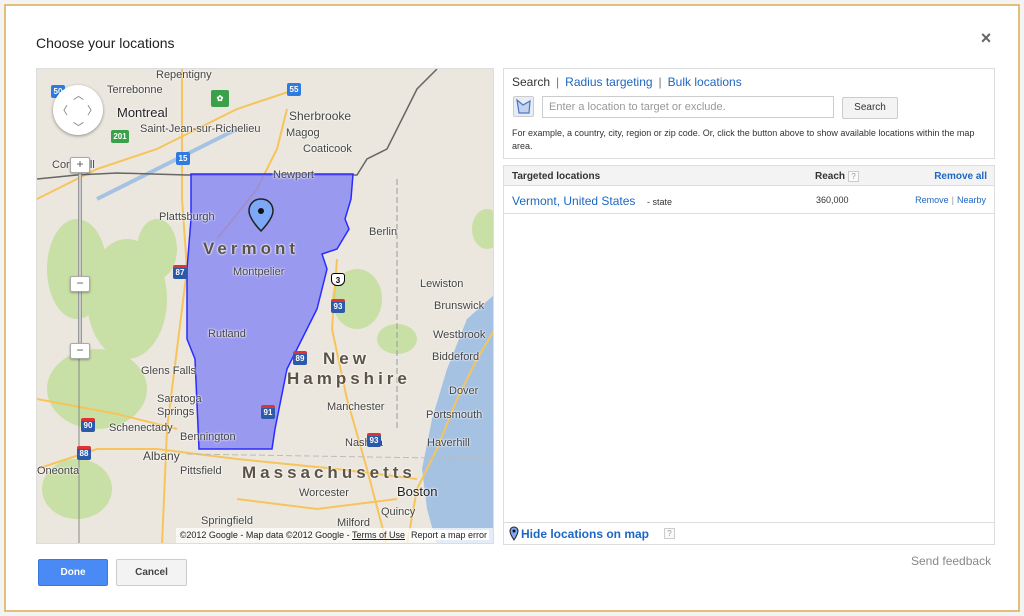 Image resolution: width=1024 pixels, height=616 pixels. I want to click on map-label-city: Rutland, so click(227, 334).